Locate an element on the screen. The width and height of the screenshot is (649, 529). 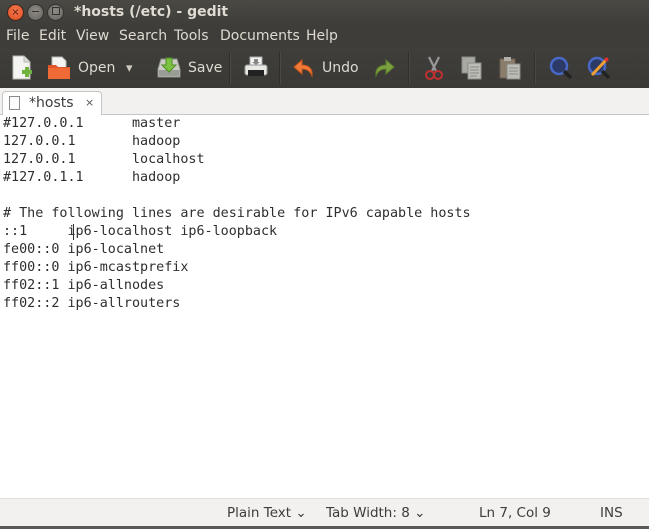
copy-button is located at coordinates (472, 68).